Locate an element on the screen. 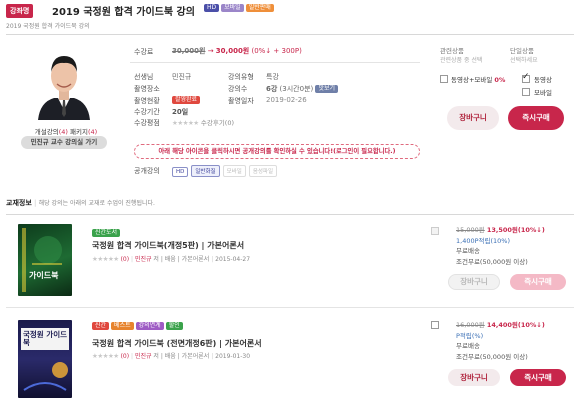 This screenshot has width=580, height=405. book-badge-2-2: 강의연계 is located at coordinates (149, 326).